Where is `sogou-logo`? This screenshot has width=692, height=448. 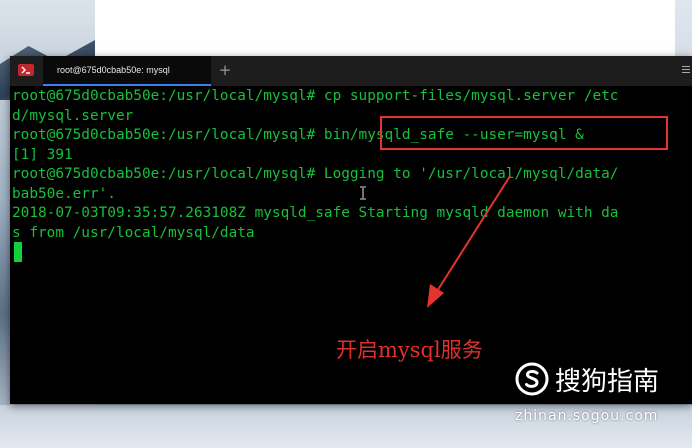 sogou-logo is located at coordinates (532, 379).